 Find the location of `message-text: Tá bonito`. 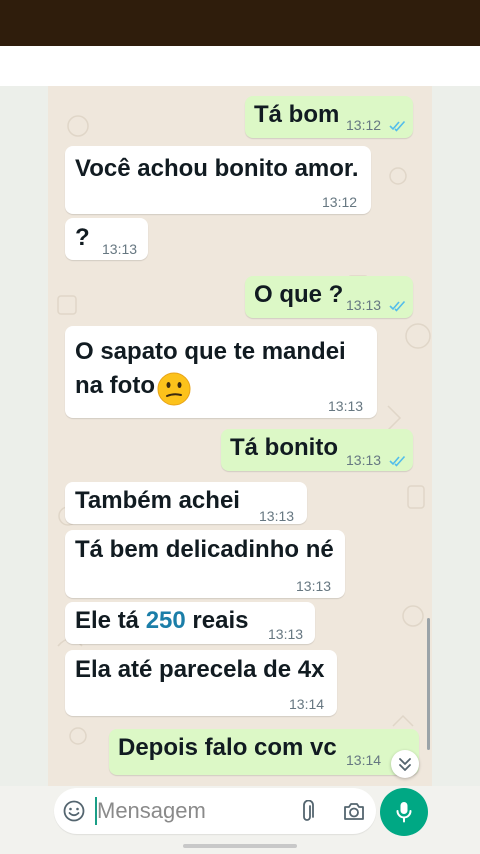

message-text: Tá bonito is located at coordinates (284, 447).